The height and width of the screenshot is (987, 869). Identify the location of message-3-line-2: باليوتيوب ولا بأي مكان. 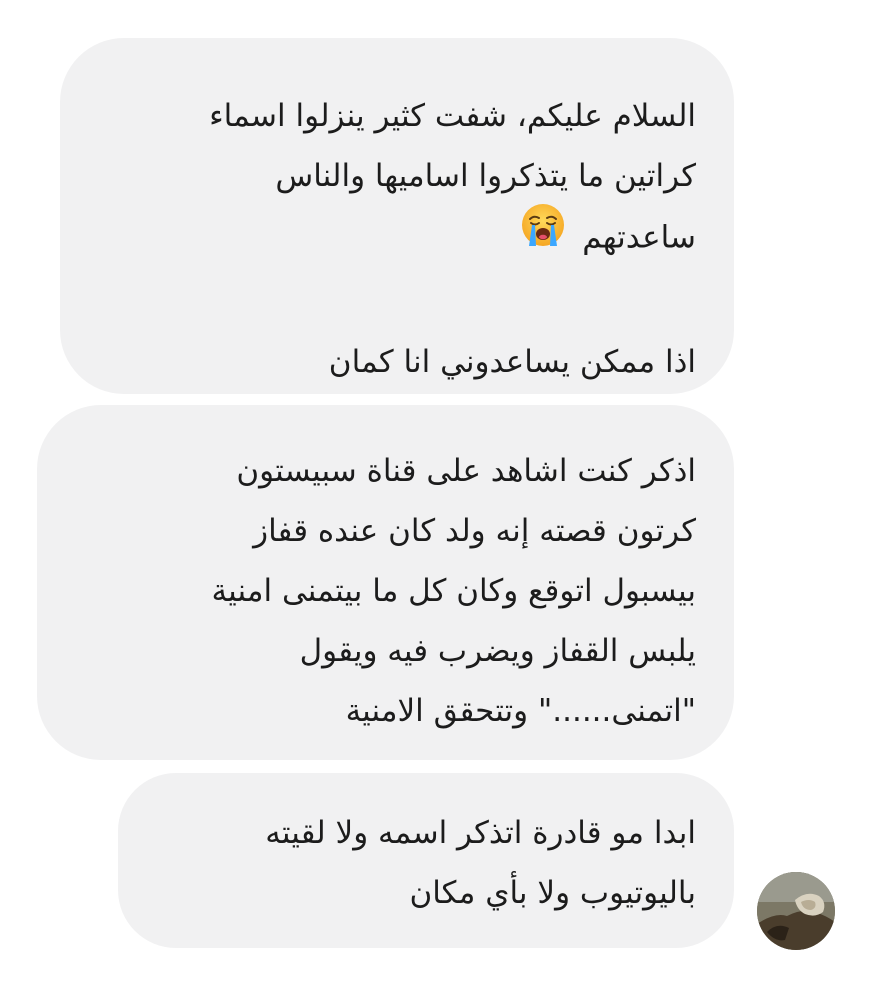
(552, 893).